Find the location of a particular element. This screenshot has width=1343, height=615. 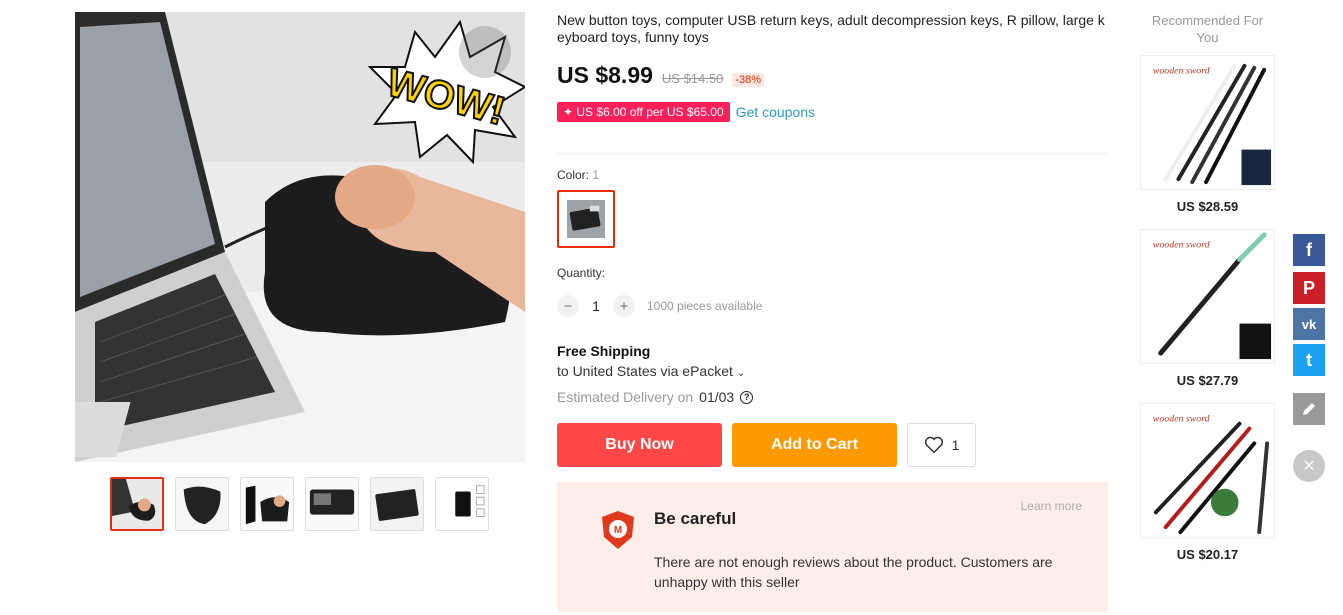

learn-more-link: Learn more is located at coordinates (1051, 506).